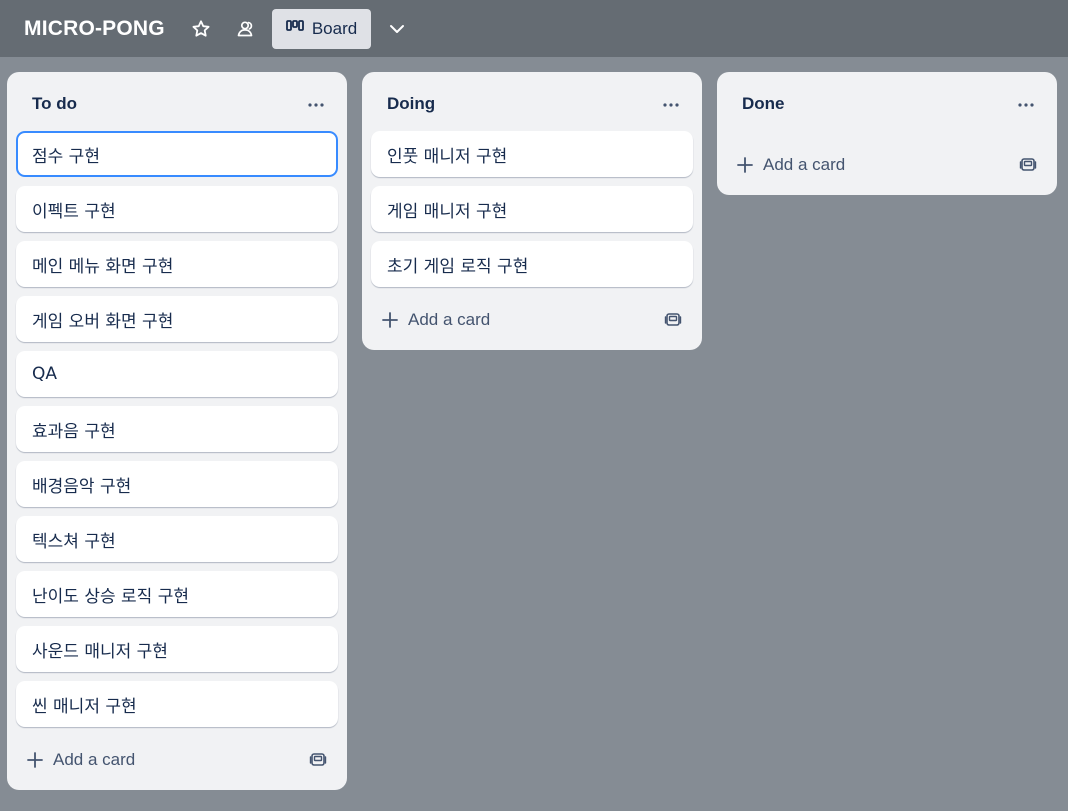 The width and height of the screenshot is (1068, 811). I want to click on card: 게임 오버 화면 구현, so click(177, 319).